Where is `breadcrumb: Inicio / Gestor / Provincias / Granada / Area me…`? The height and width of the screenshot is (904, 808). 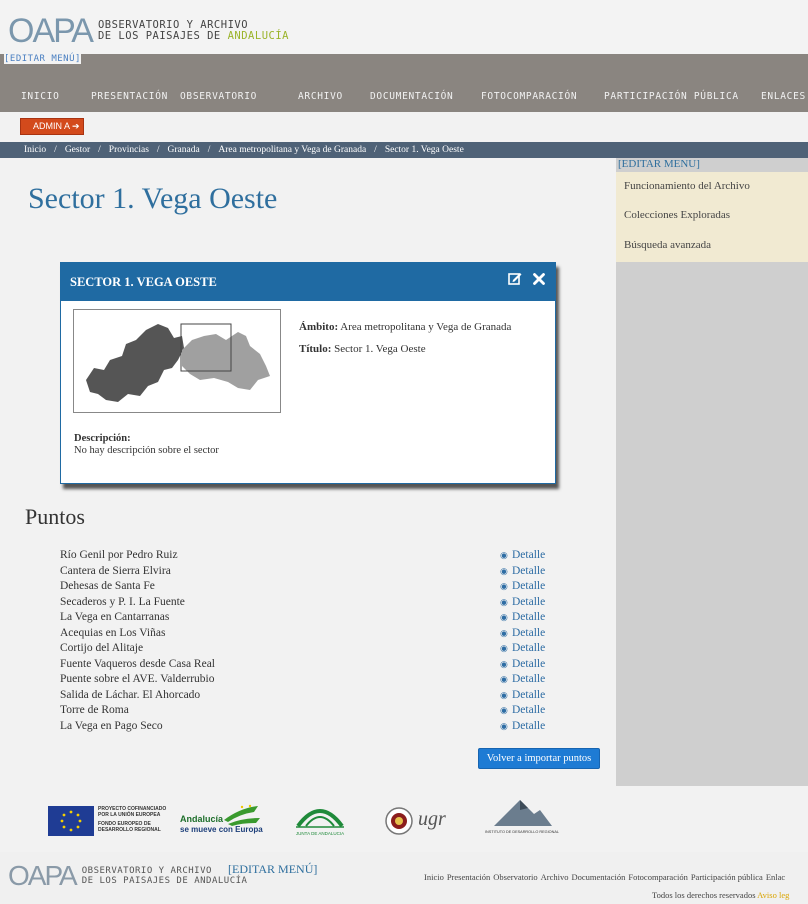 breadcrumb: Inicio / Gestor / Provincias / Granada / Area me… is located at coordinates (404, 150).